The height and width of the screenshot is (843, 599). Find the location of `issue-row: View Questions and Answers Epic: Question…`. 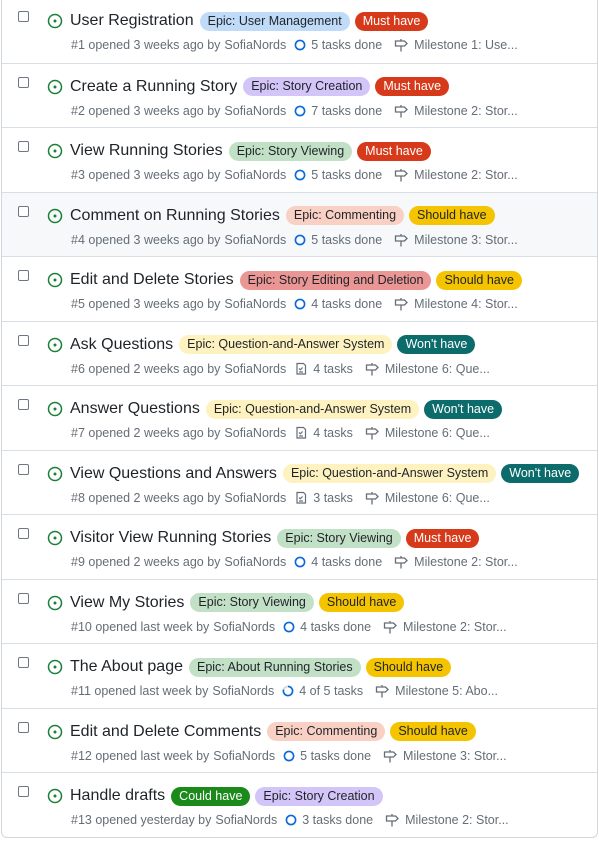

issue-row: View Questions and Answers Epic: Question… is located at coordinates (299, 482).